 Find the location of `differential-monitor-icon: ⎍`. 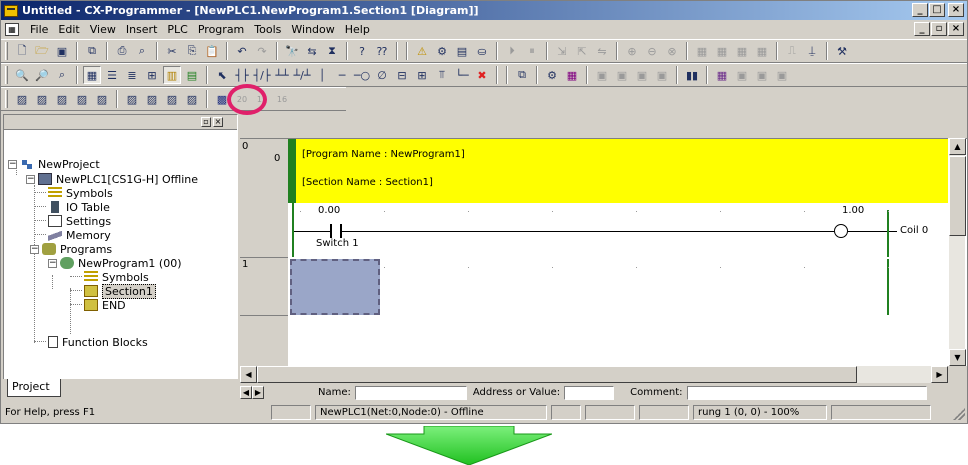

differential-monitor-icon: ⎍ is located at coordinates (792, 51).